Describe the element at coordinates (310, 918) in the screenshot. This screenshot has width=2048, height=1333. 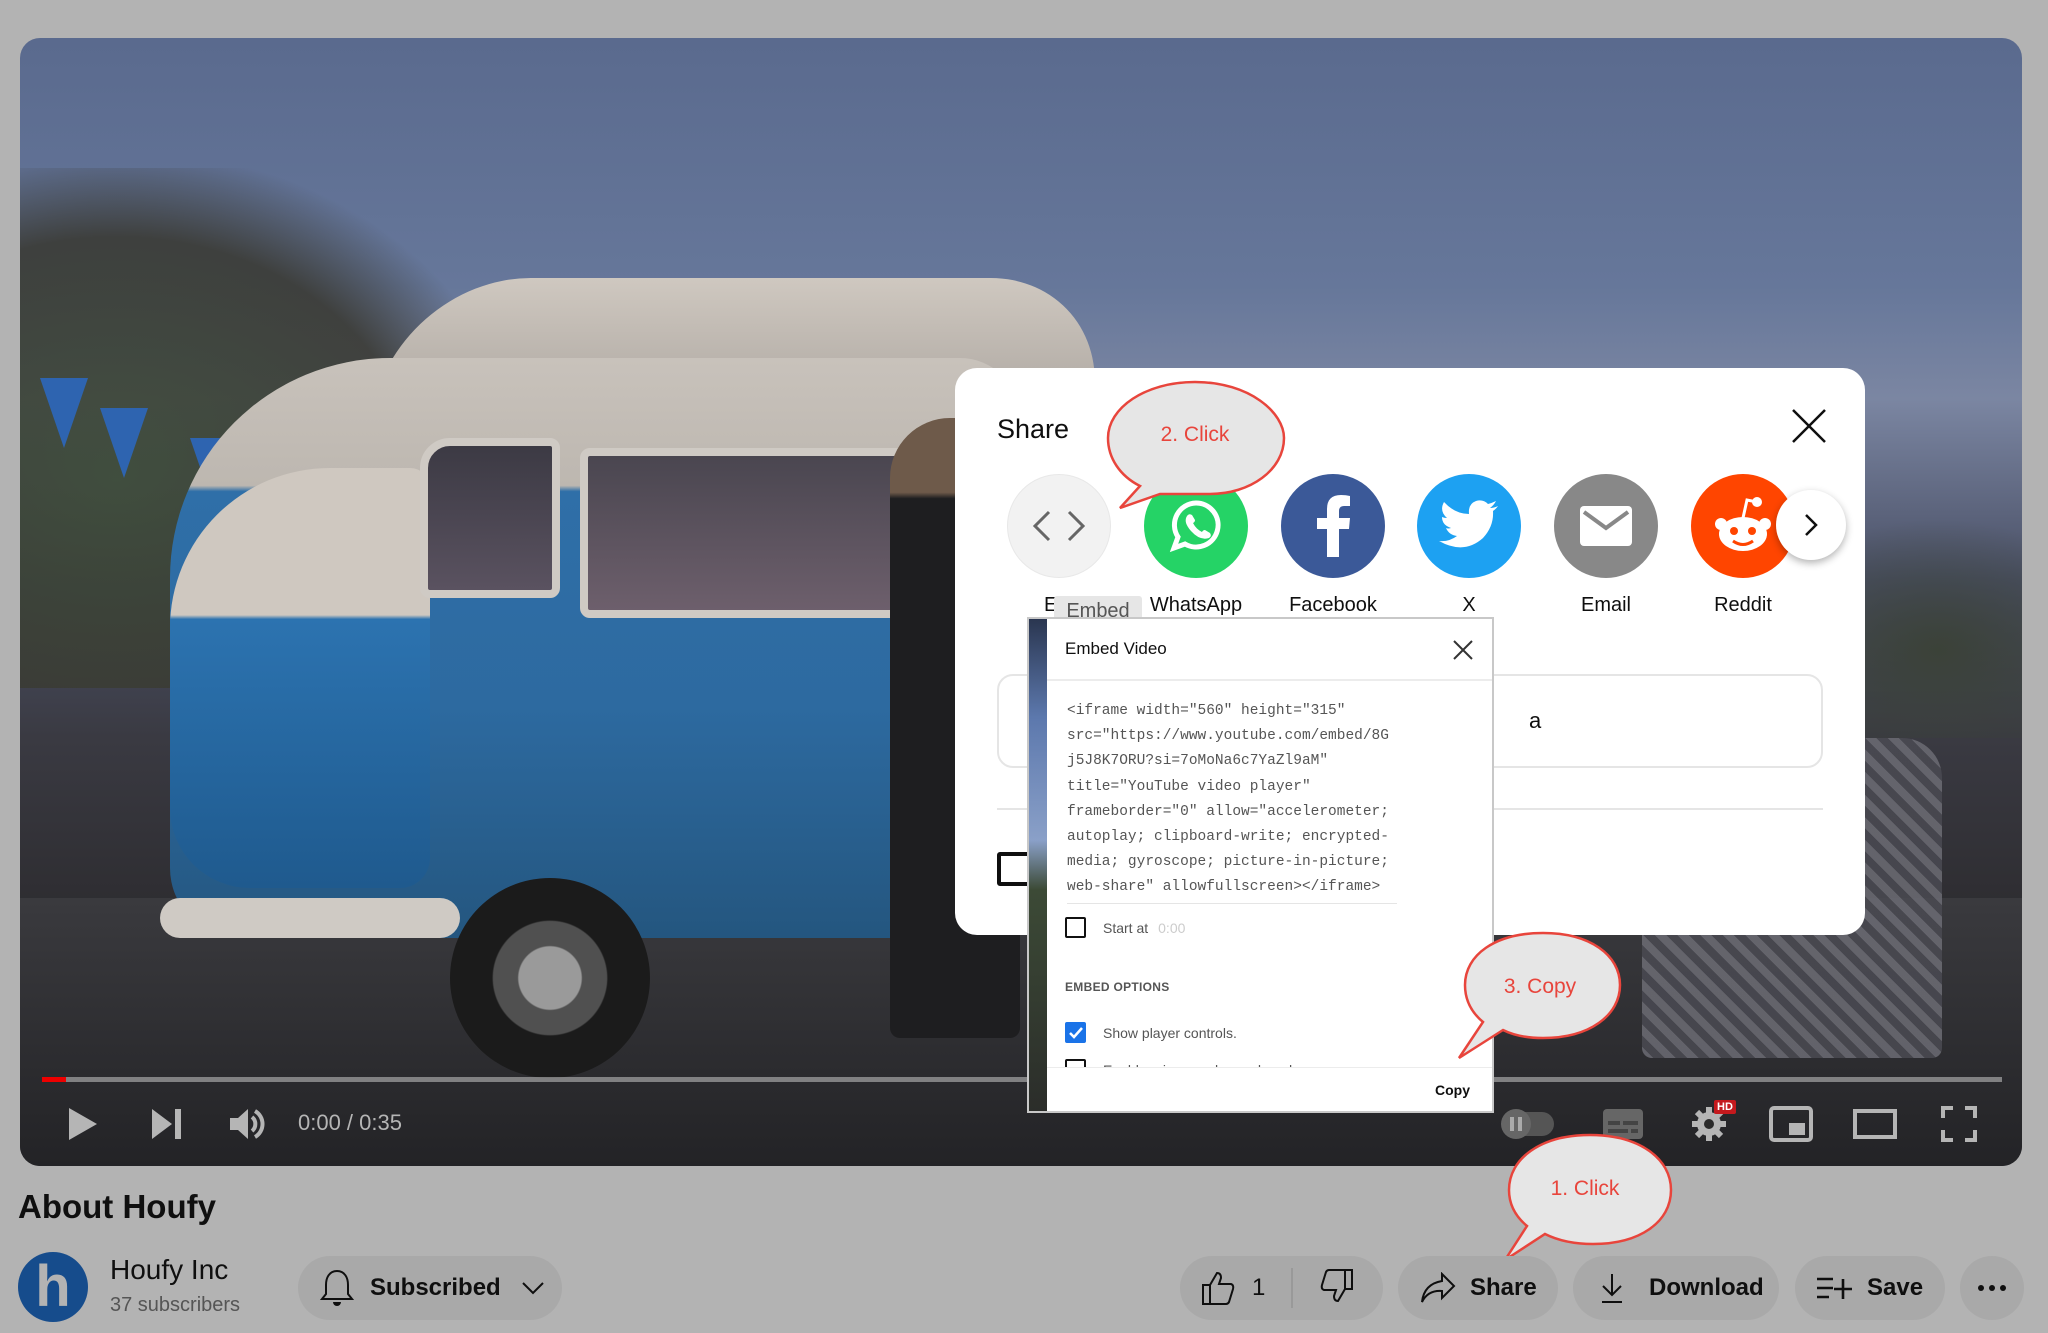
I see `video-frame-bumper` at that location.